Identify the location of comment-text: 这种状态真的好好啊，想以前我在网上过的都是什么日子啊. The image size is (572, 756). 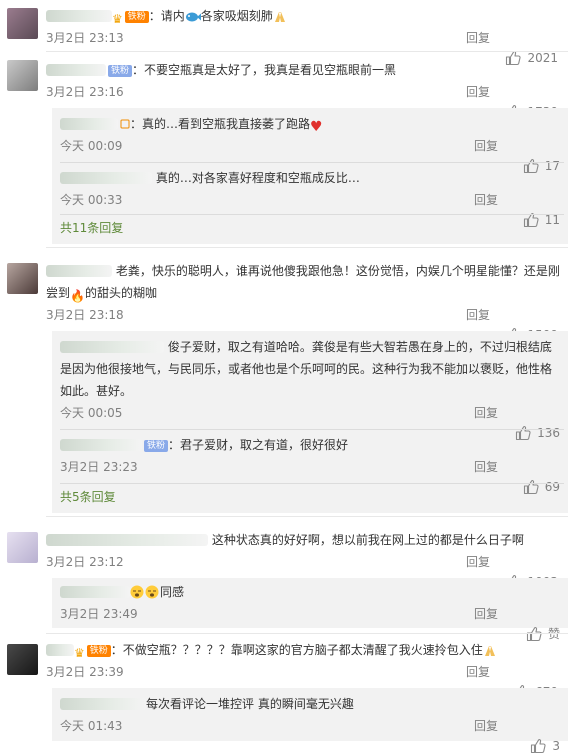
(367, 540).